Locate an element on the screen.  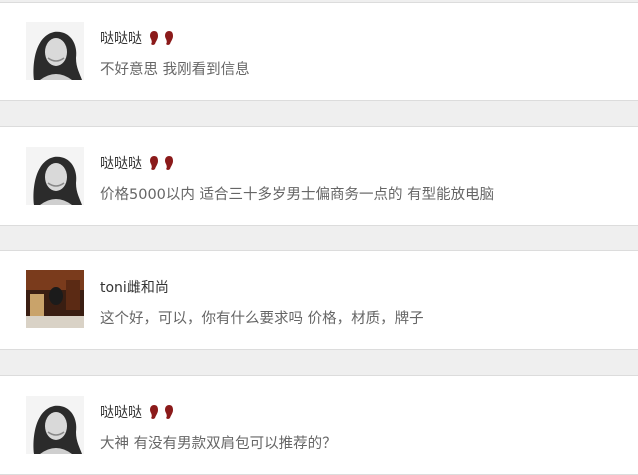
message-text: 这个好，可以，你有什么要求吗 价格，材质，牌子 is located at coordinates (262, 319).